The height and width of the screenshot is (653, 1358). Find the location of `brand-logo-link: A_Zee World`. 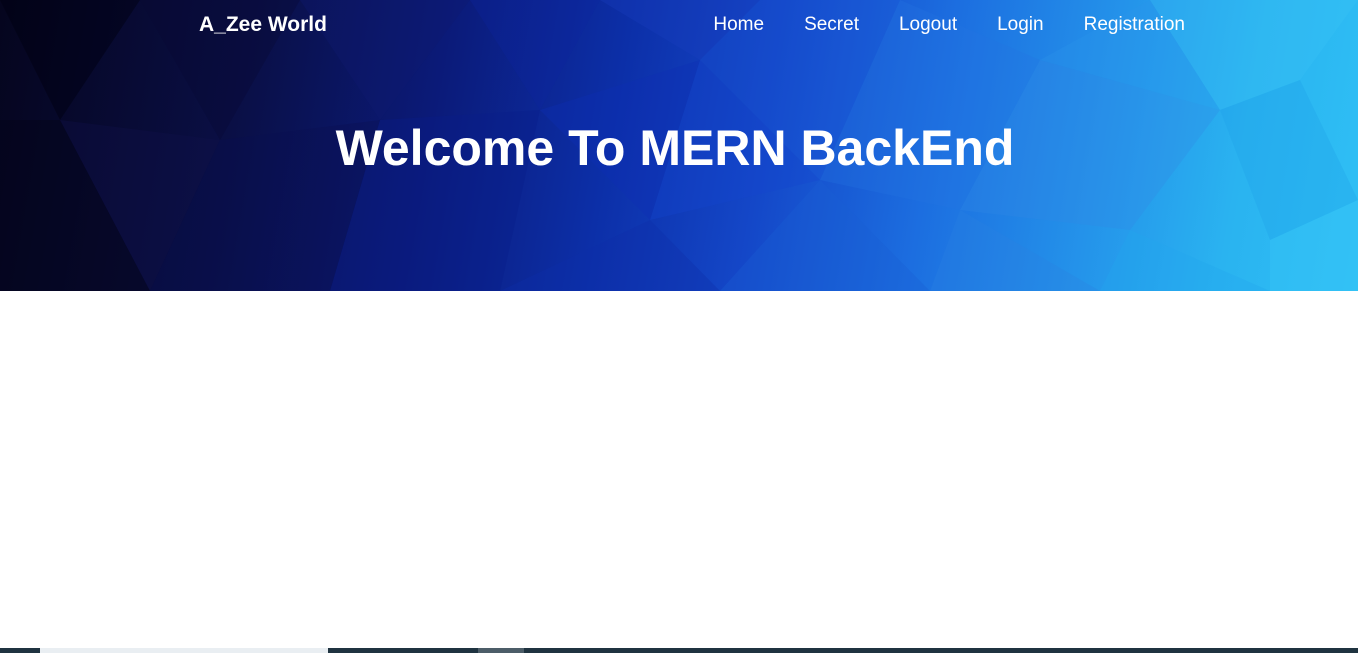

brand-logo-link: A_Zee World is located at coordinates (263, 25).